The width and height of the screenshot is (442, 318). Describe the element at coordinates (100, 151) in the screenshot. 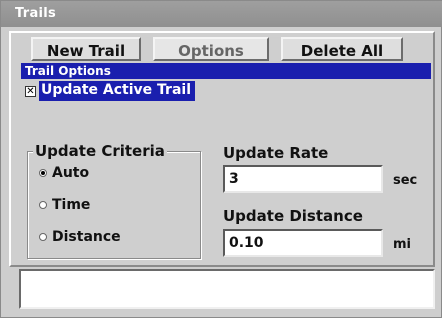

I see `update-criteria-legend: Update Criteria` at that location.